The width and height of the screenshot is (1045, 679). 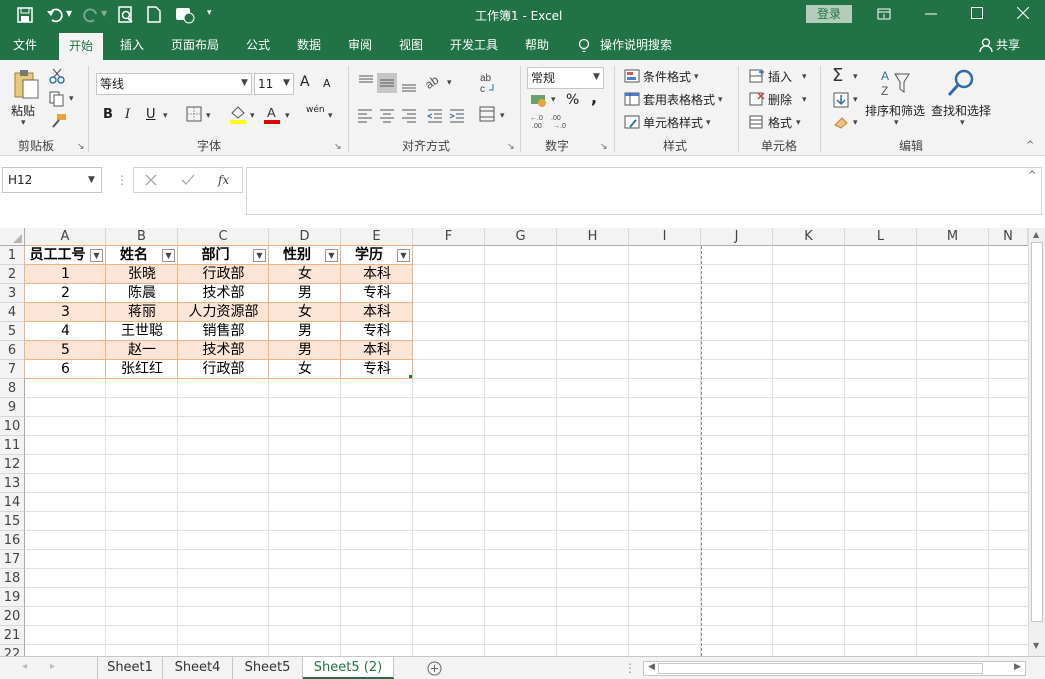 I want to click on column-header-a: A, so click(x=65, y=237).